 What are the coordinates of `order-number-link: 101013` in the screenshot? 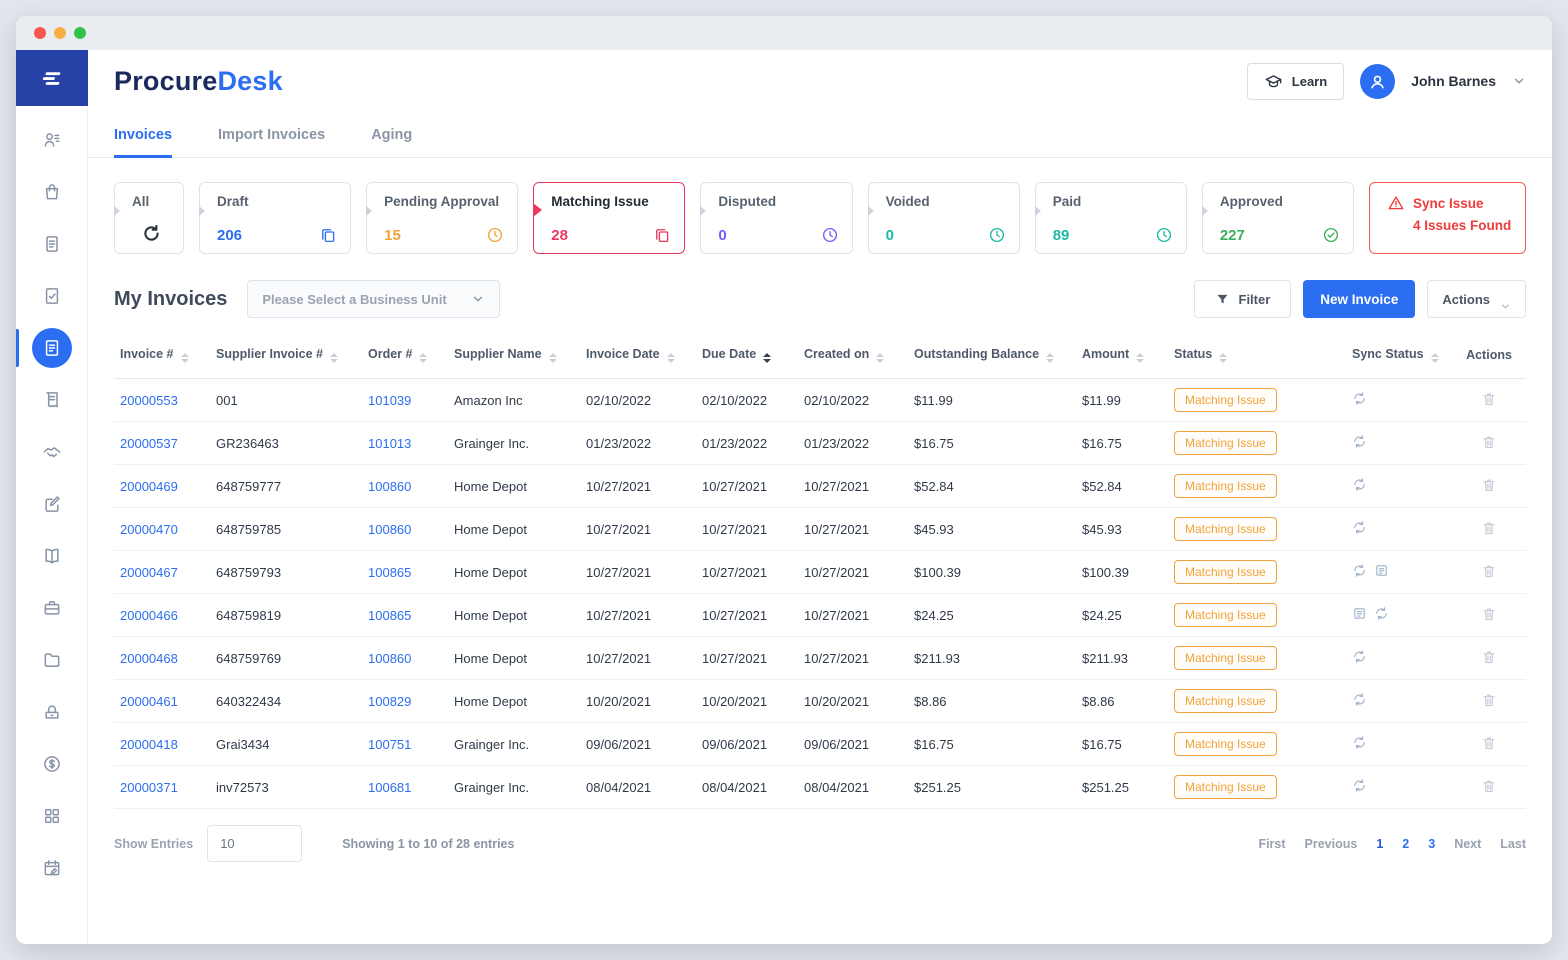 It's located at (389, 443).